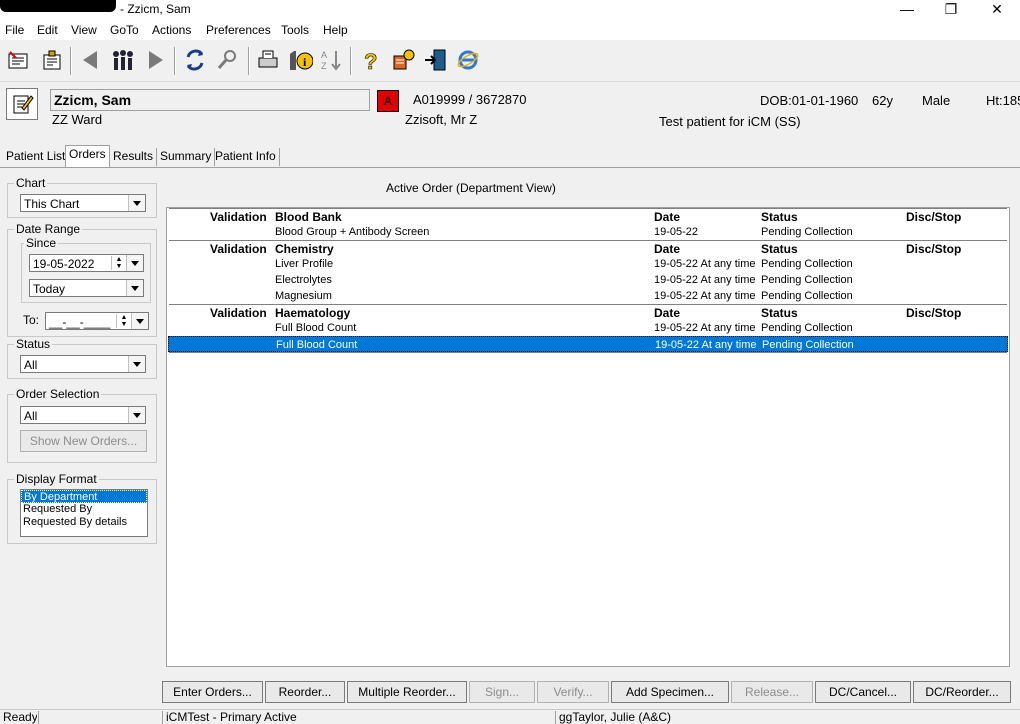 This screenshot has width=1020, height=724. What do you see at coordinates (83, 364) in the screenshot?
I see `status-select: All` at bounding box center [83, 364].